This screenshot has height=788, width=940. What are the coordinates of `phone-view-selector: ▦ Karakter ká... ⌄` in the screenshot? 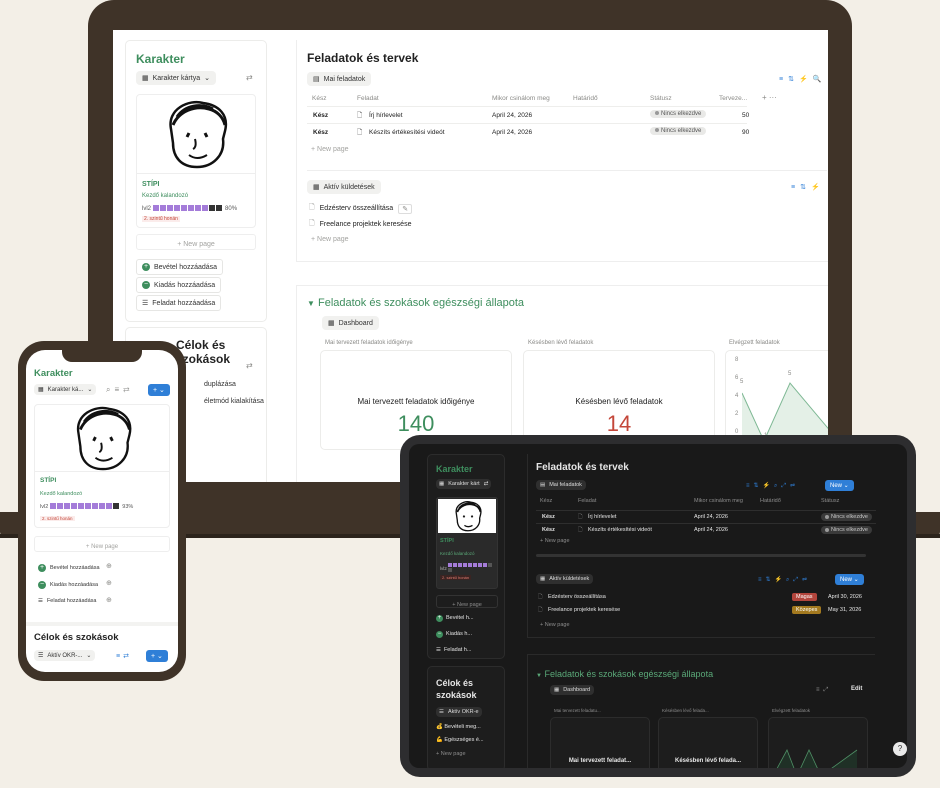 It's located at (65, 389).